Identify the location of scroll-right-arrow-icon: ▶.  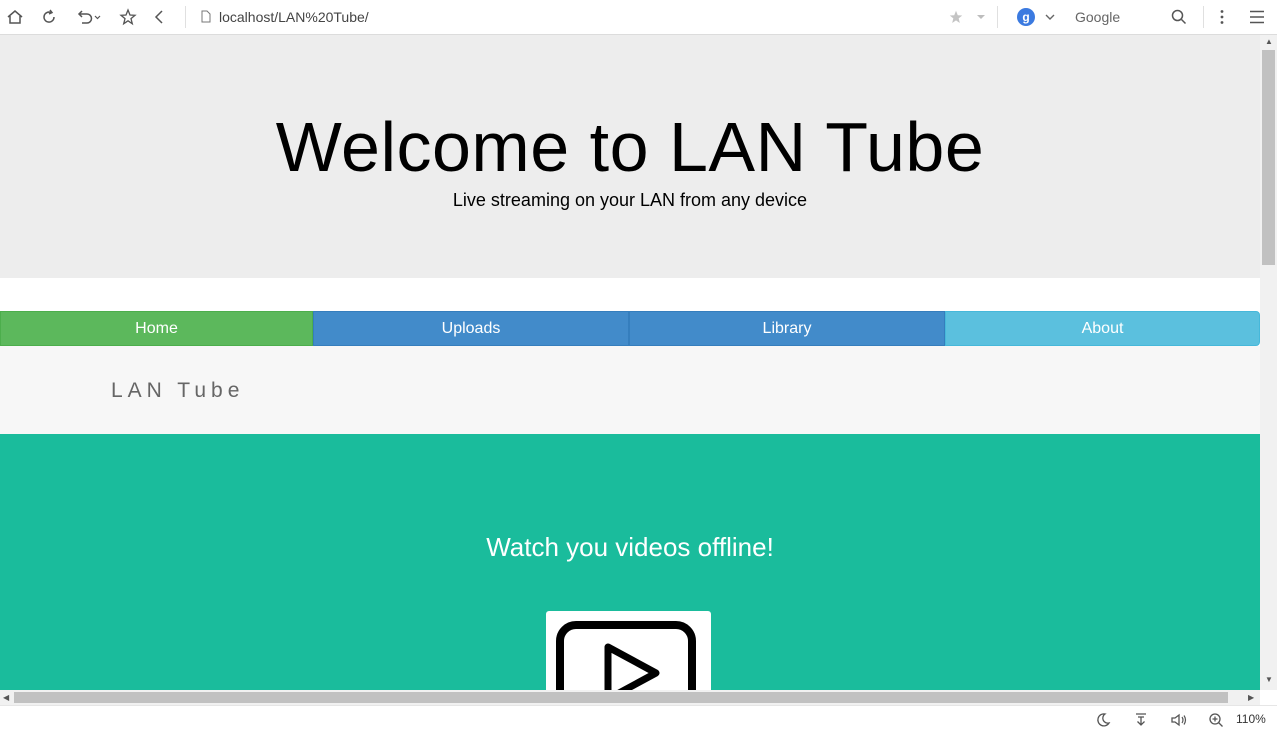
(1251, 697).